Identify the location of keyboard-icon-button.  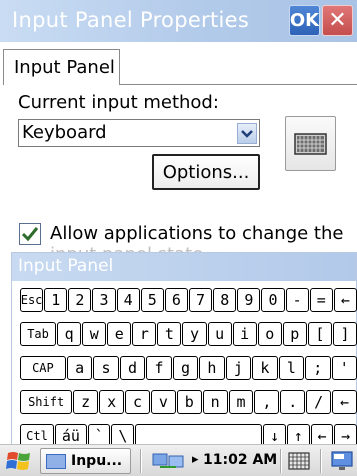
(310, 143).